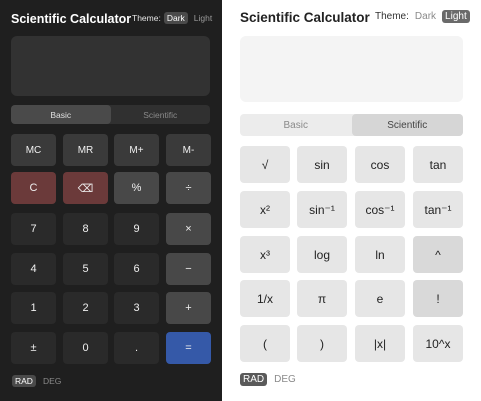  I want to click on digit-9-button: 9, so click(136, 229).